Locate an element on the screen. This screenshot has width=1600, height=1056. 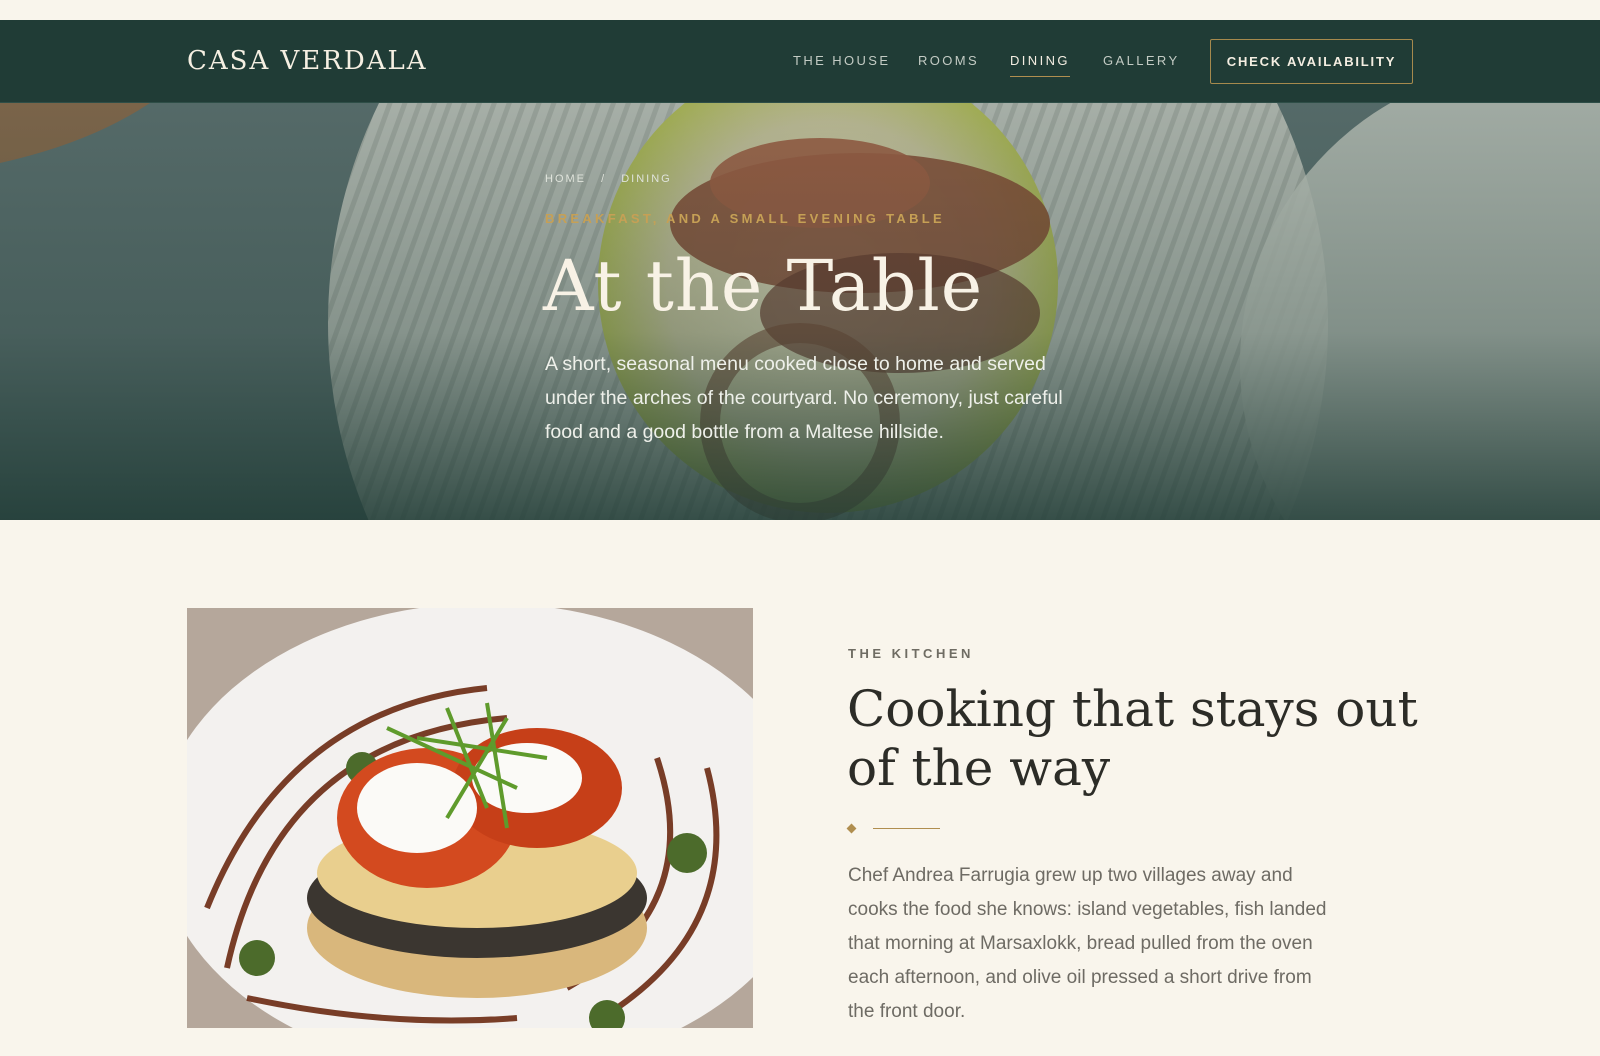
nav-link-rooms: ROOMS is located at coordinates (948, 60).